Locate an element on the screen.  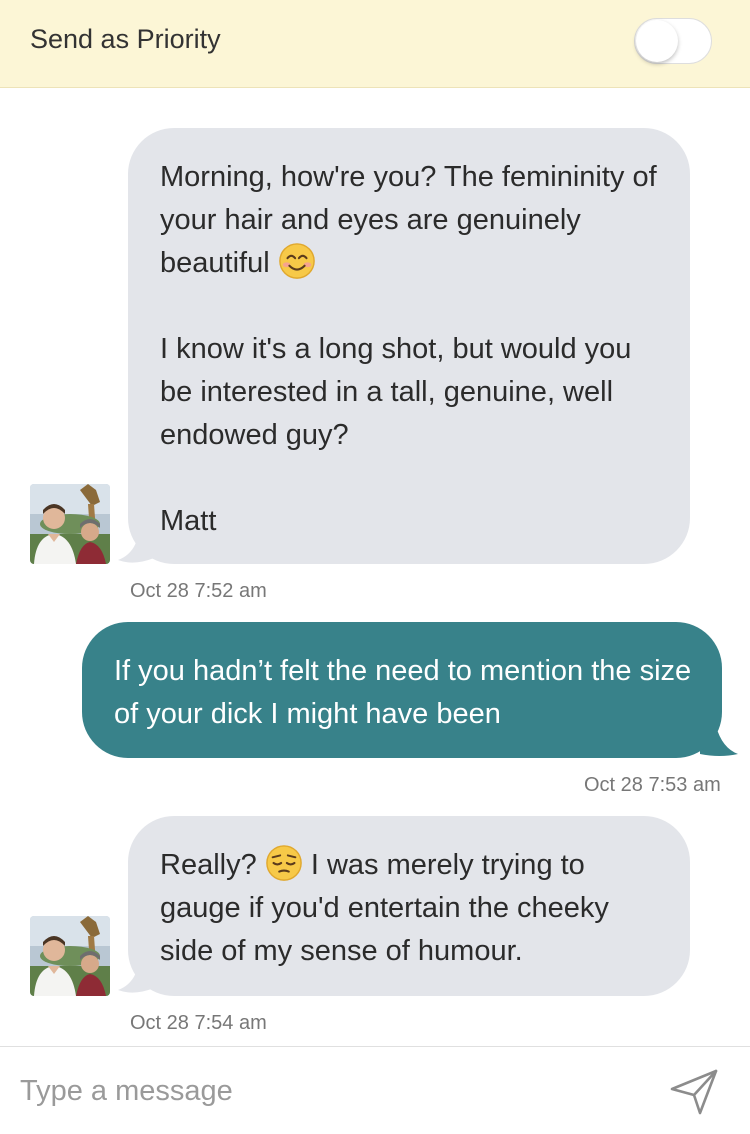
send-button is located at coordinates (695, 1092).